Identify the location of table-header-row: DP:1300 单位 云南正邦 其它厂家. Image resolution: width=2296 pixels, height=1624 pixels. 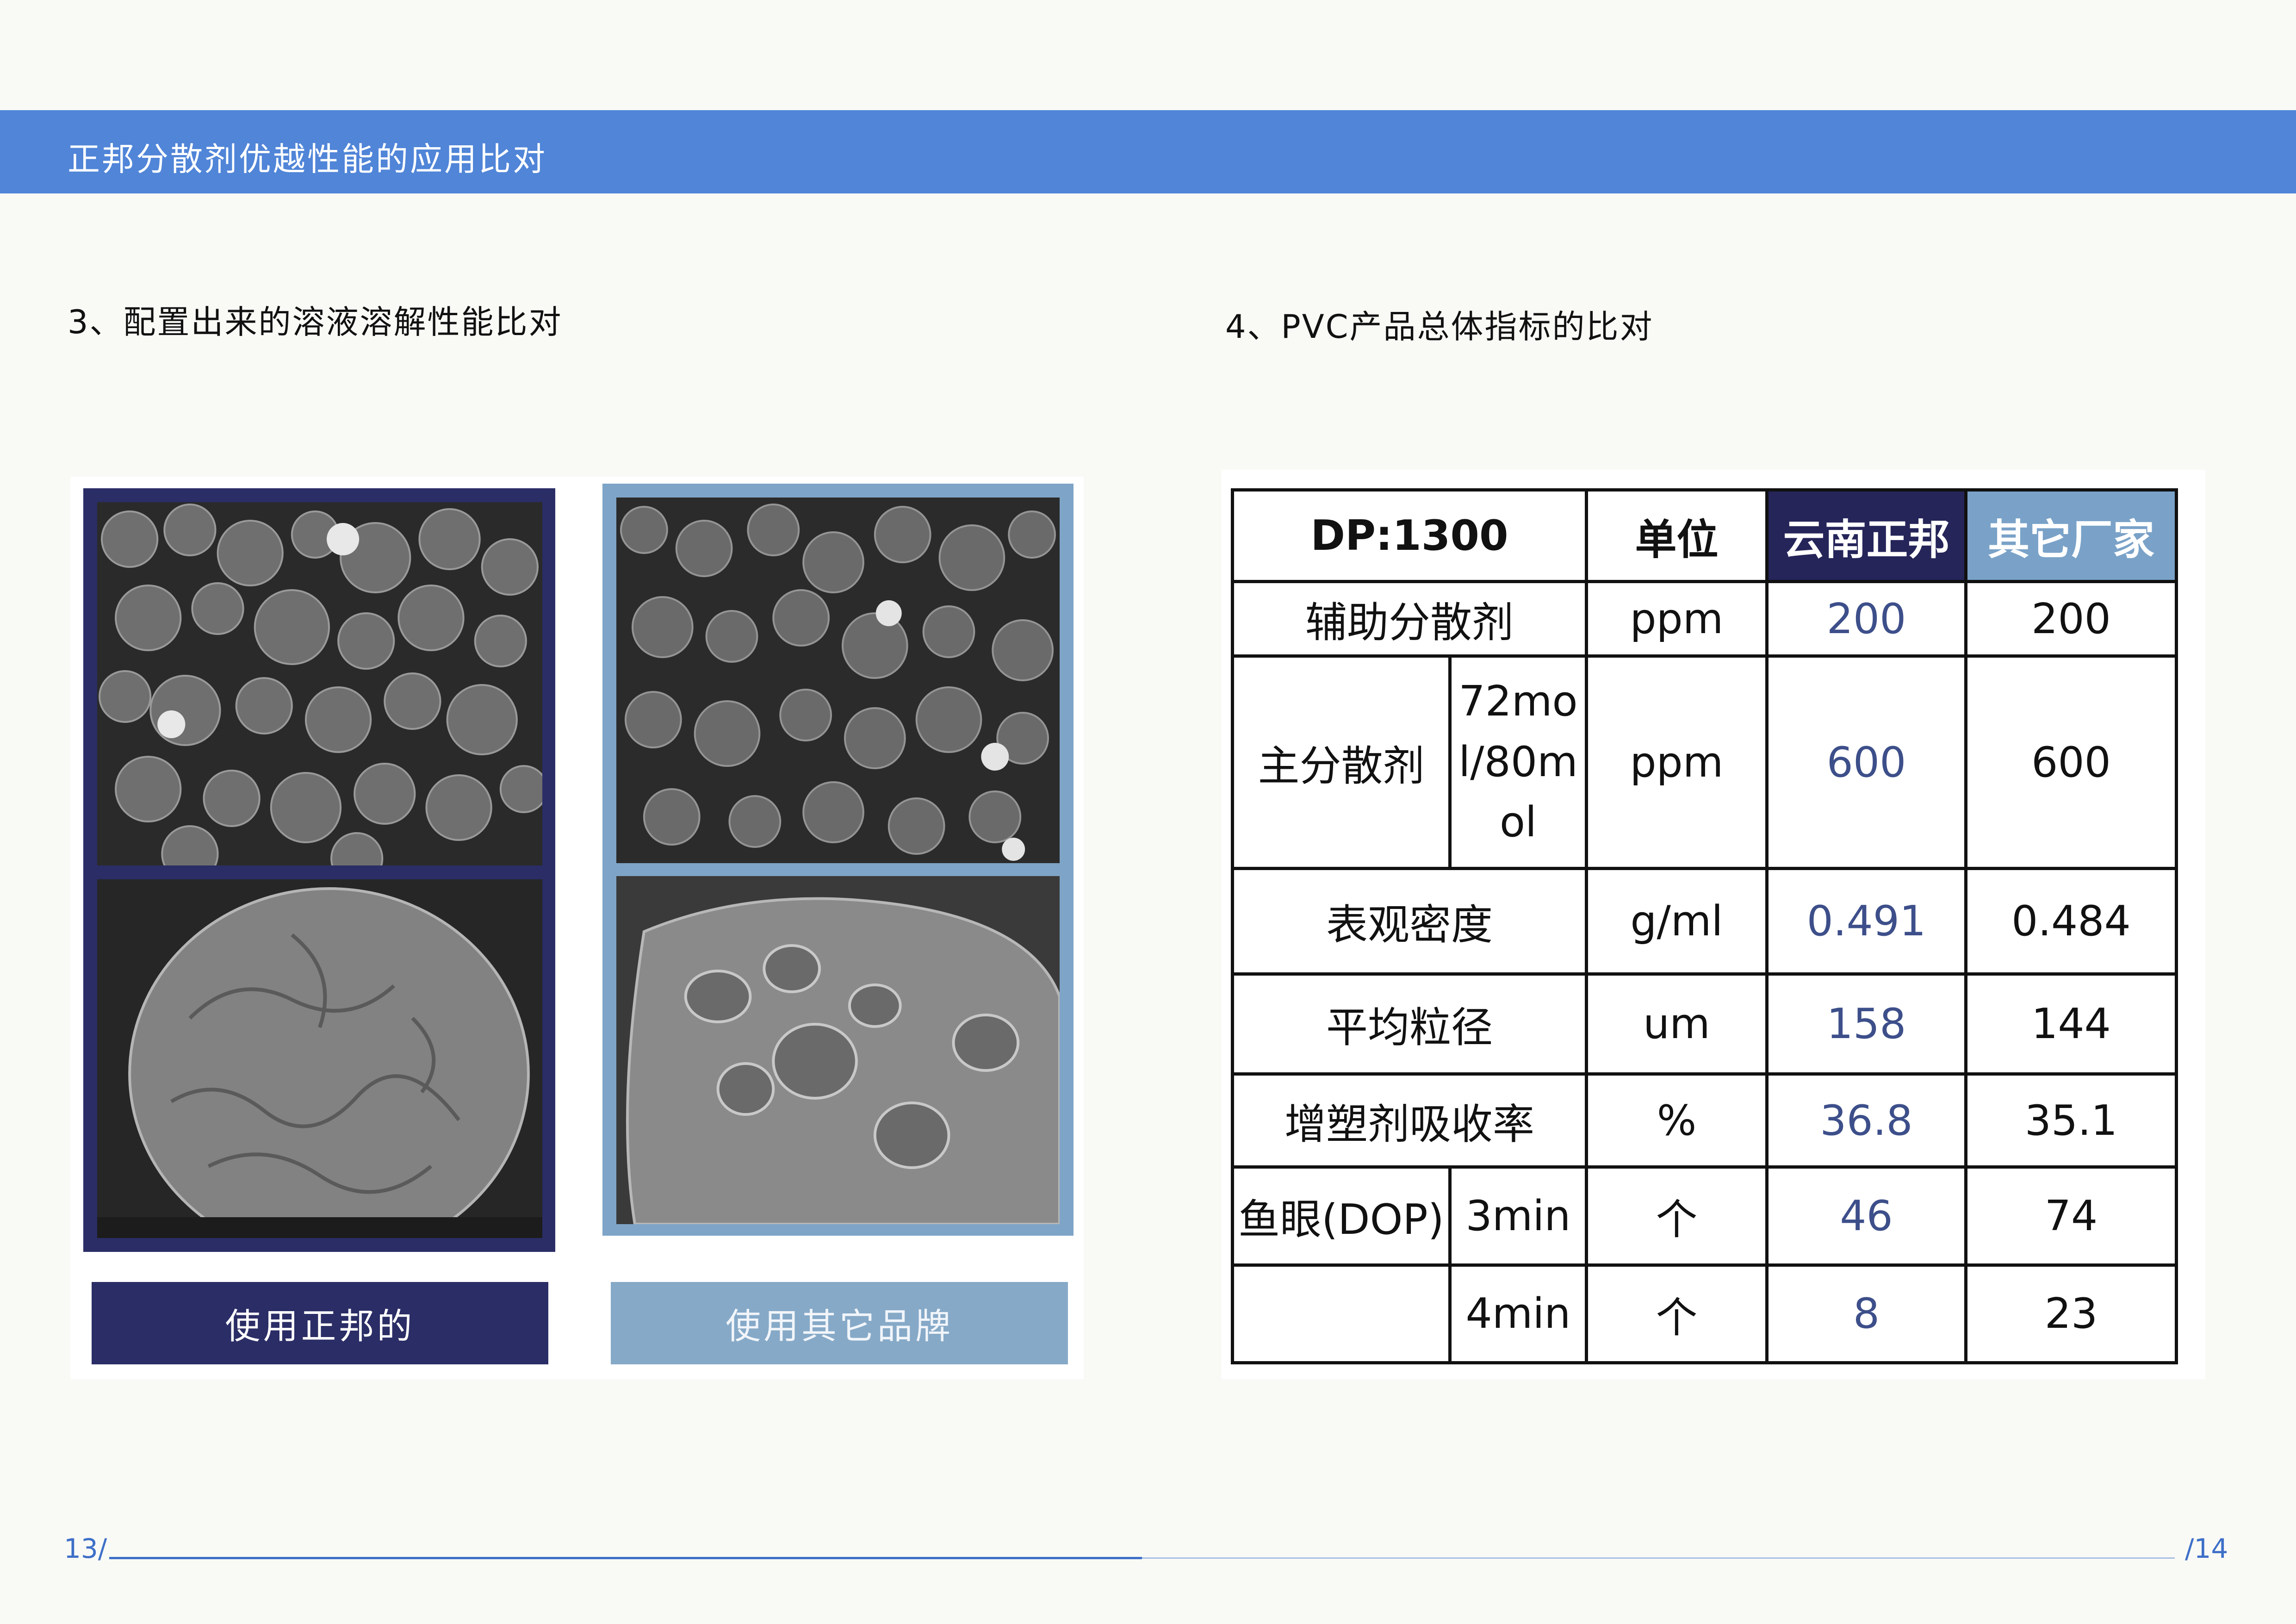
(1705, 536).